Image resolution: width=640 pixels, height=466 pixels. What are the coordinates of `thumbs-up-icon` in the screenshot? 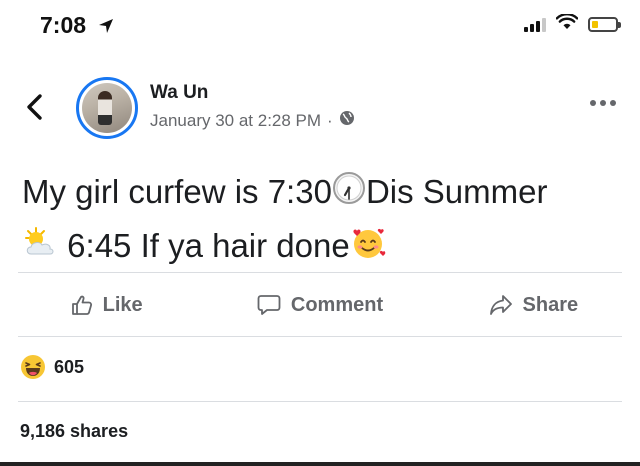 It's located at (81, 305).